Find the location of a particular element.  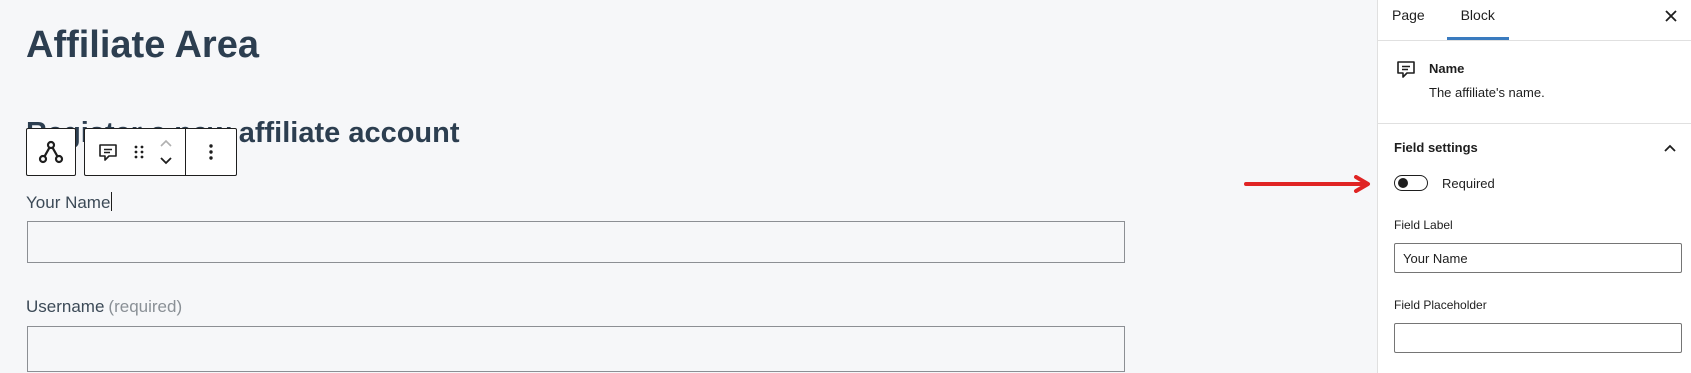

required-indicator: (required) is located at coordinates (145, 306).